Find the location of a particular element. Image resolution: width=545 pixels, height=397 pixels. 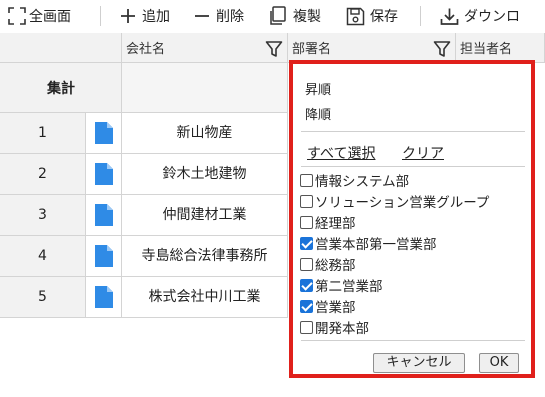

filter-option: 経理部 is located at coordinates (328, 222).